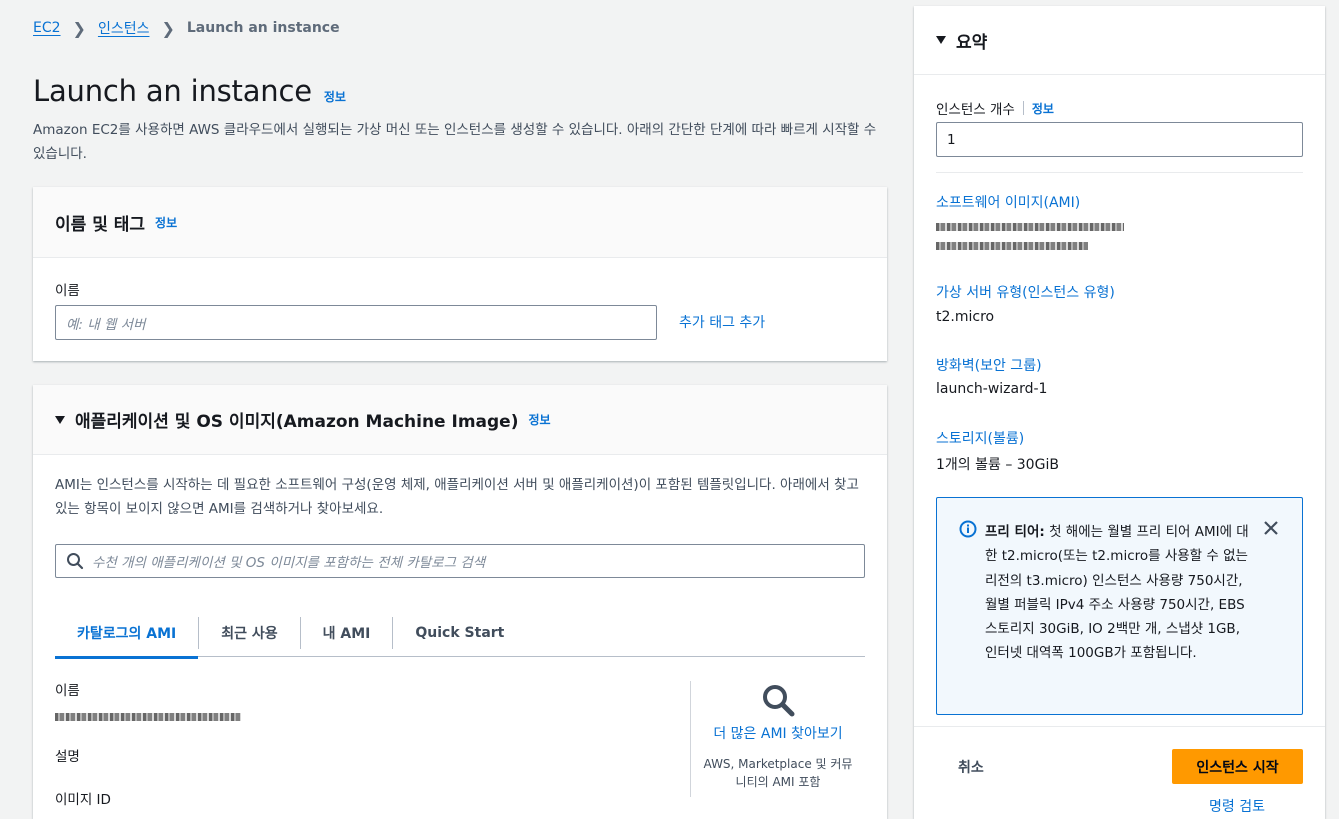 The height and width of the screenshot is (819, 1339). I want to click on info-icon, so click(968, 529).